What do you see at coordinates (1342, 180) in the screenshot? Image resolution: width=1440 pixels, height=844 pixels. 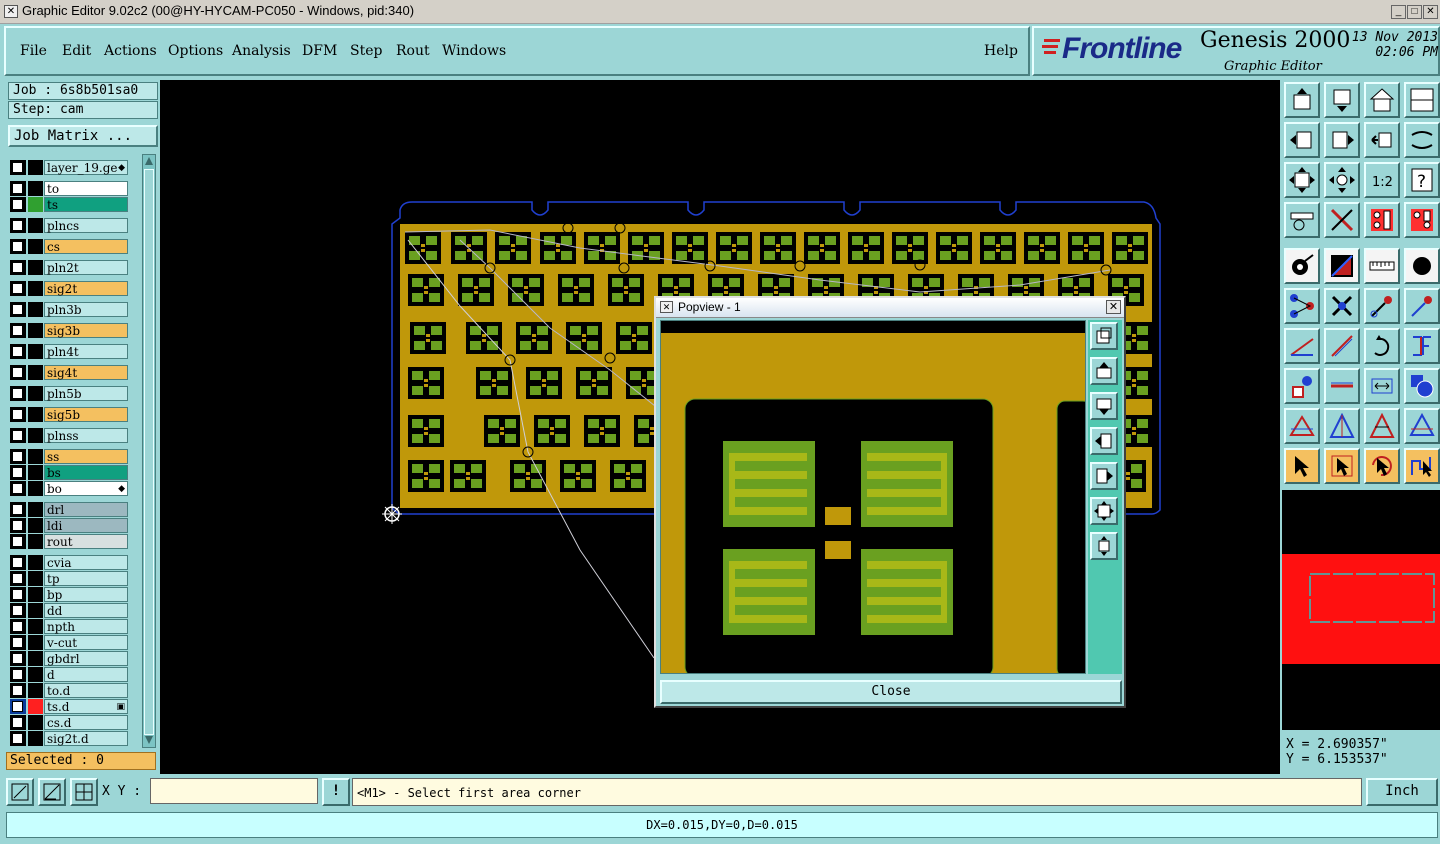 I see `center-tool-button` at bounding box center [1342, 180].